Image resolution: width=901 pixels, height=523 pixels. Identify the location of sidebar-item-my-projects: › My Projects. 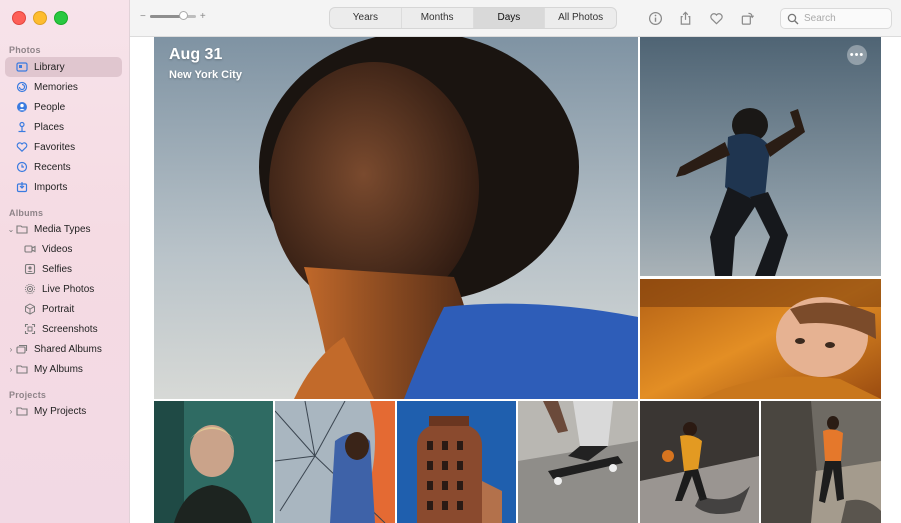
(63, 411).